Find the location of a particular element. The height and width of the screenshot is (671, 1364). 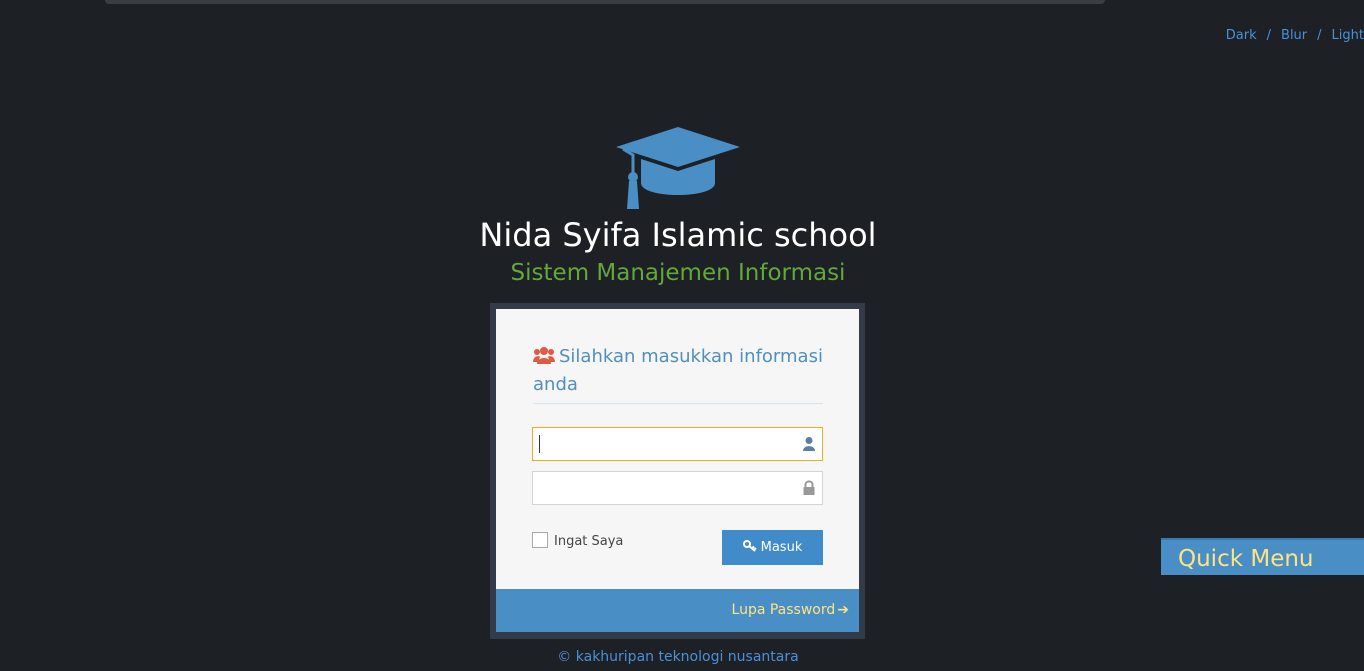

remember-me: Ingat Saya is located at coordinates (577, 541).